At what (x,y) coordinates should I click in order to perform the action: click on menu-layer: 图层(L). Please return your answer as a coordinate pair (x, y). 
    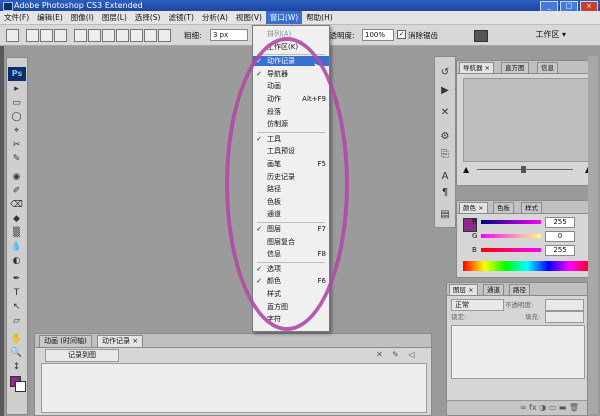
    Looking at the image, I should click on (114, 17).